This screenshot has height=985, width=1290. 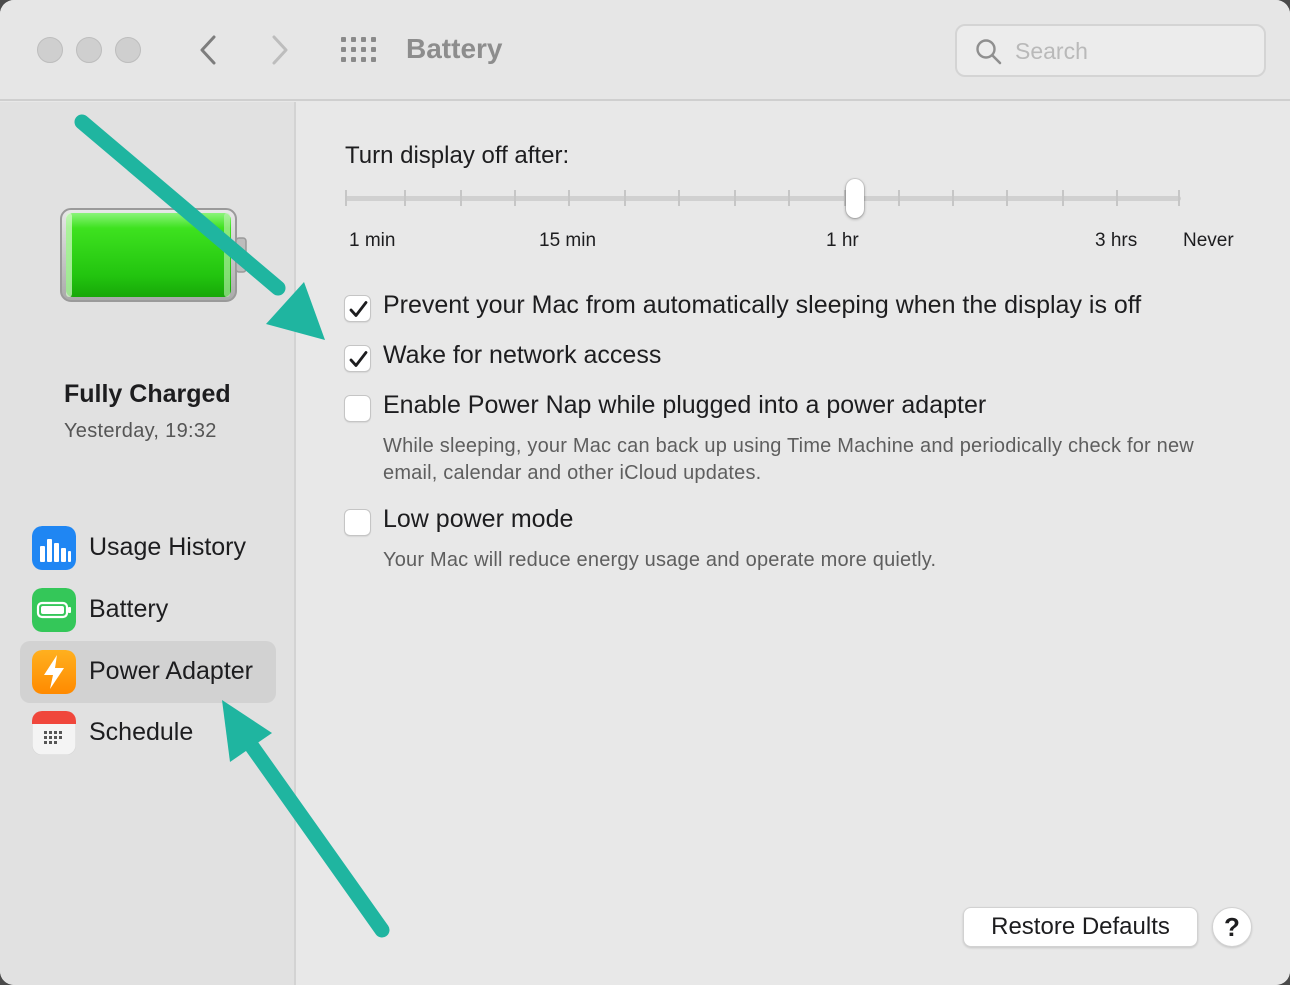 I want to click on wake-network-checkbox, so click(x=357, y=358).